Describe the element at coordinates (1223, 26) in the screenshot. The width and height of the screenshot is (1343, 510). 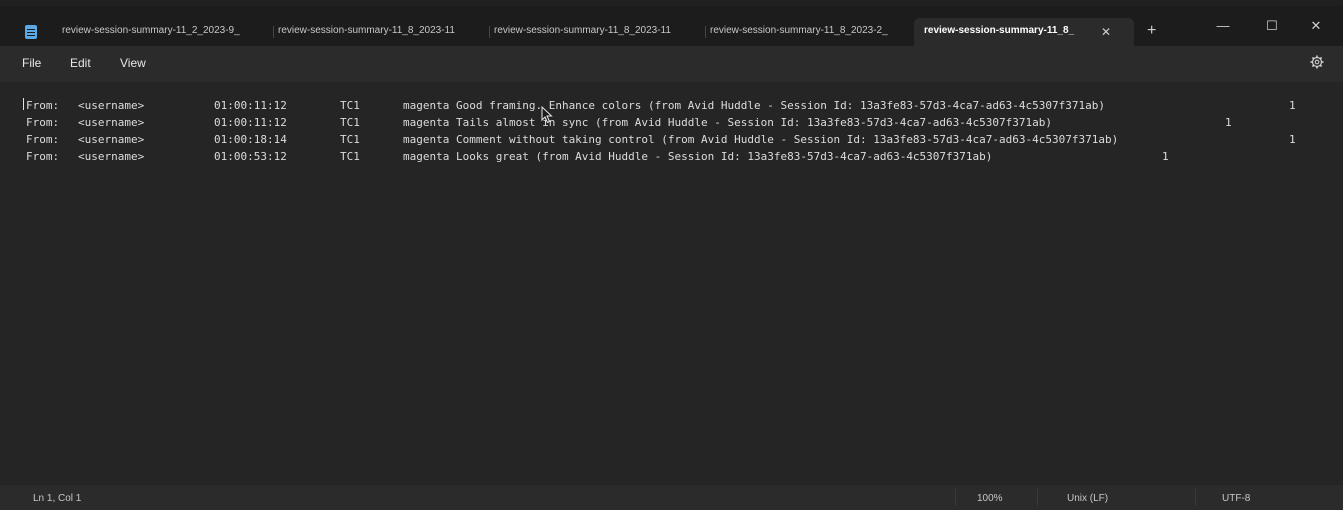
I see `minimize-button: —` at that location.